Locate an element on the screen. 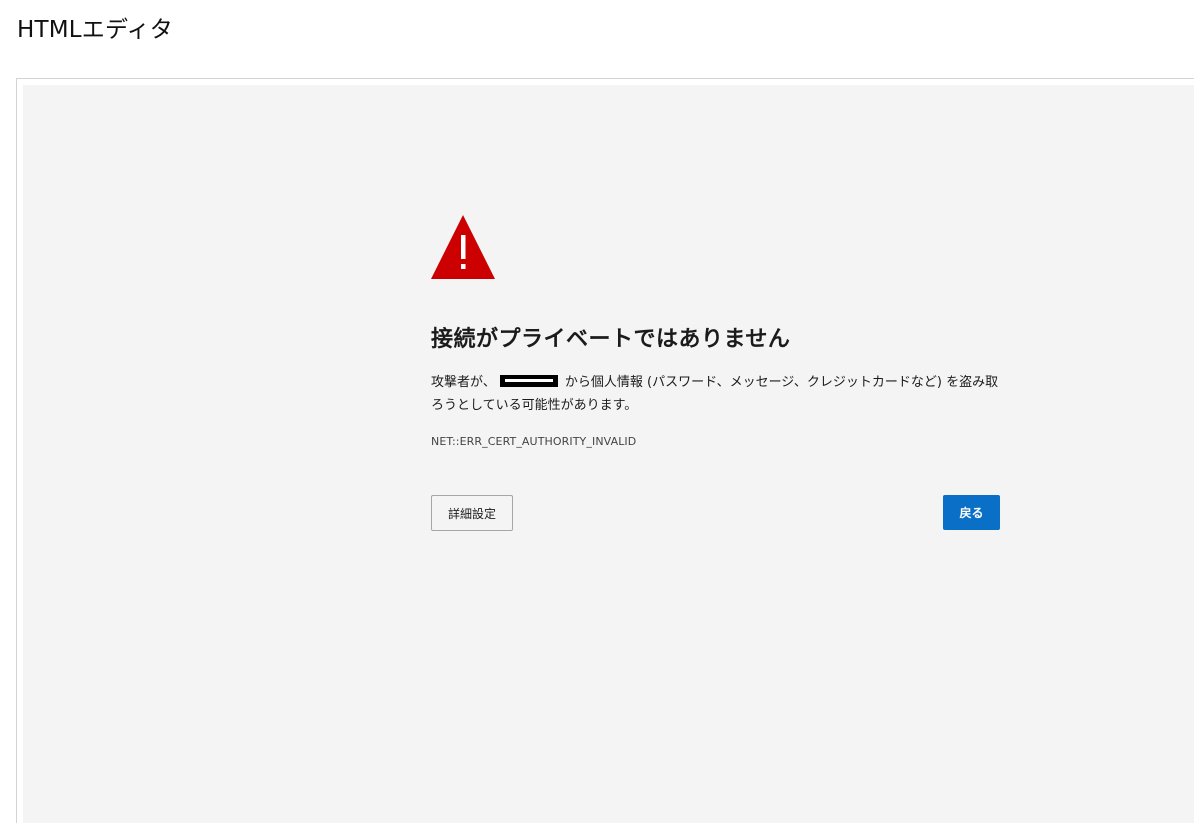  error-heading: 接続がプライベートではありません is located at coordinates (611, 339).